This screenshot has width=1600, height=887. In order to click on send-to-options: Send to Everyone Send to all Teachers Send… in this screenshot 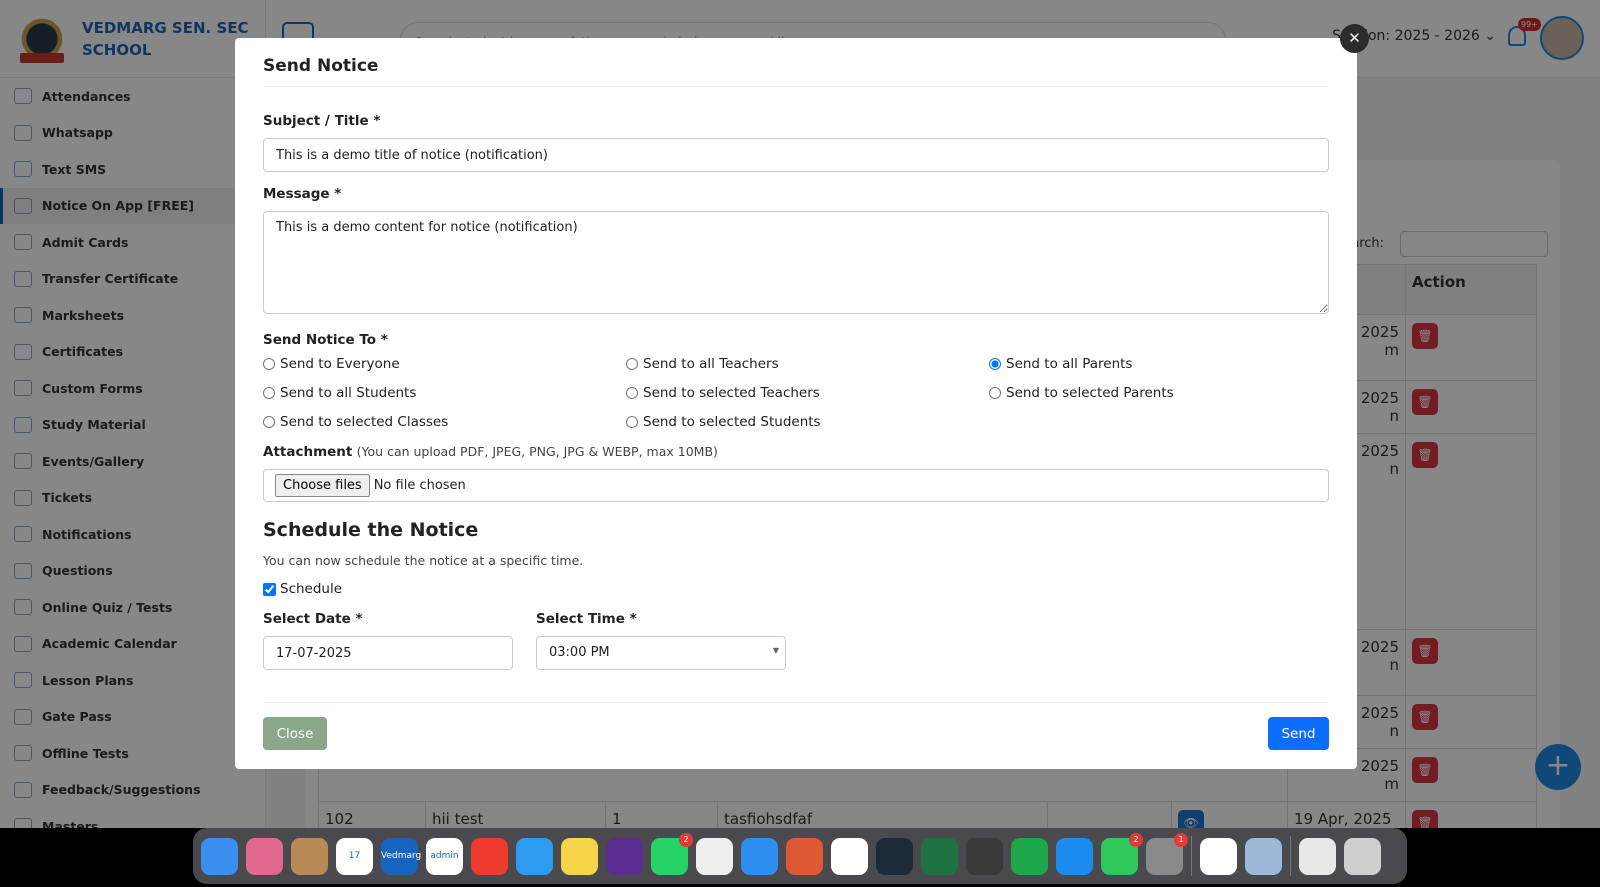, I will do `click(796, 393)`.